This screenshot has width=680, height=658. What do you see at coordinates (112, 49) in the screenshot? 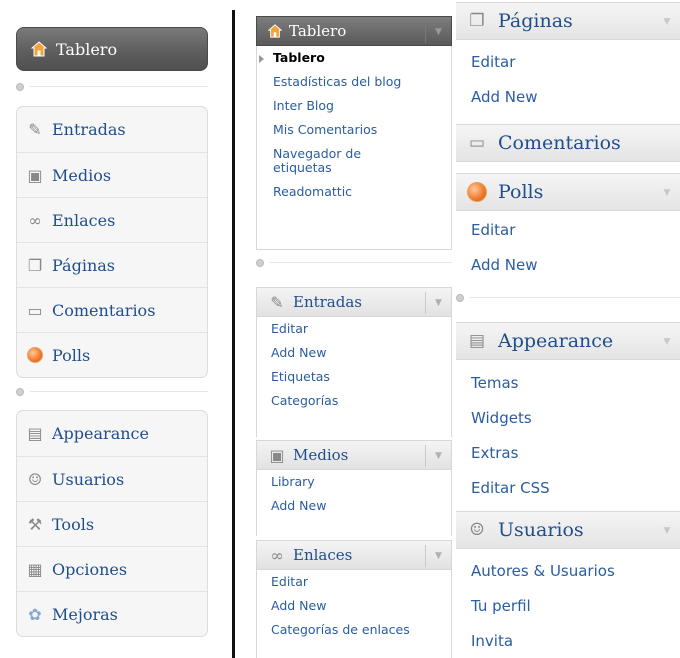
I see `menu-dashboard: Tablero` at bounding box center [112, 49].